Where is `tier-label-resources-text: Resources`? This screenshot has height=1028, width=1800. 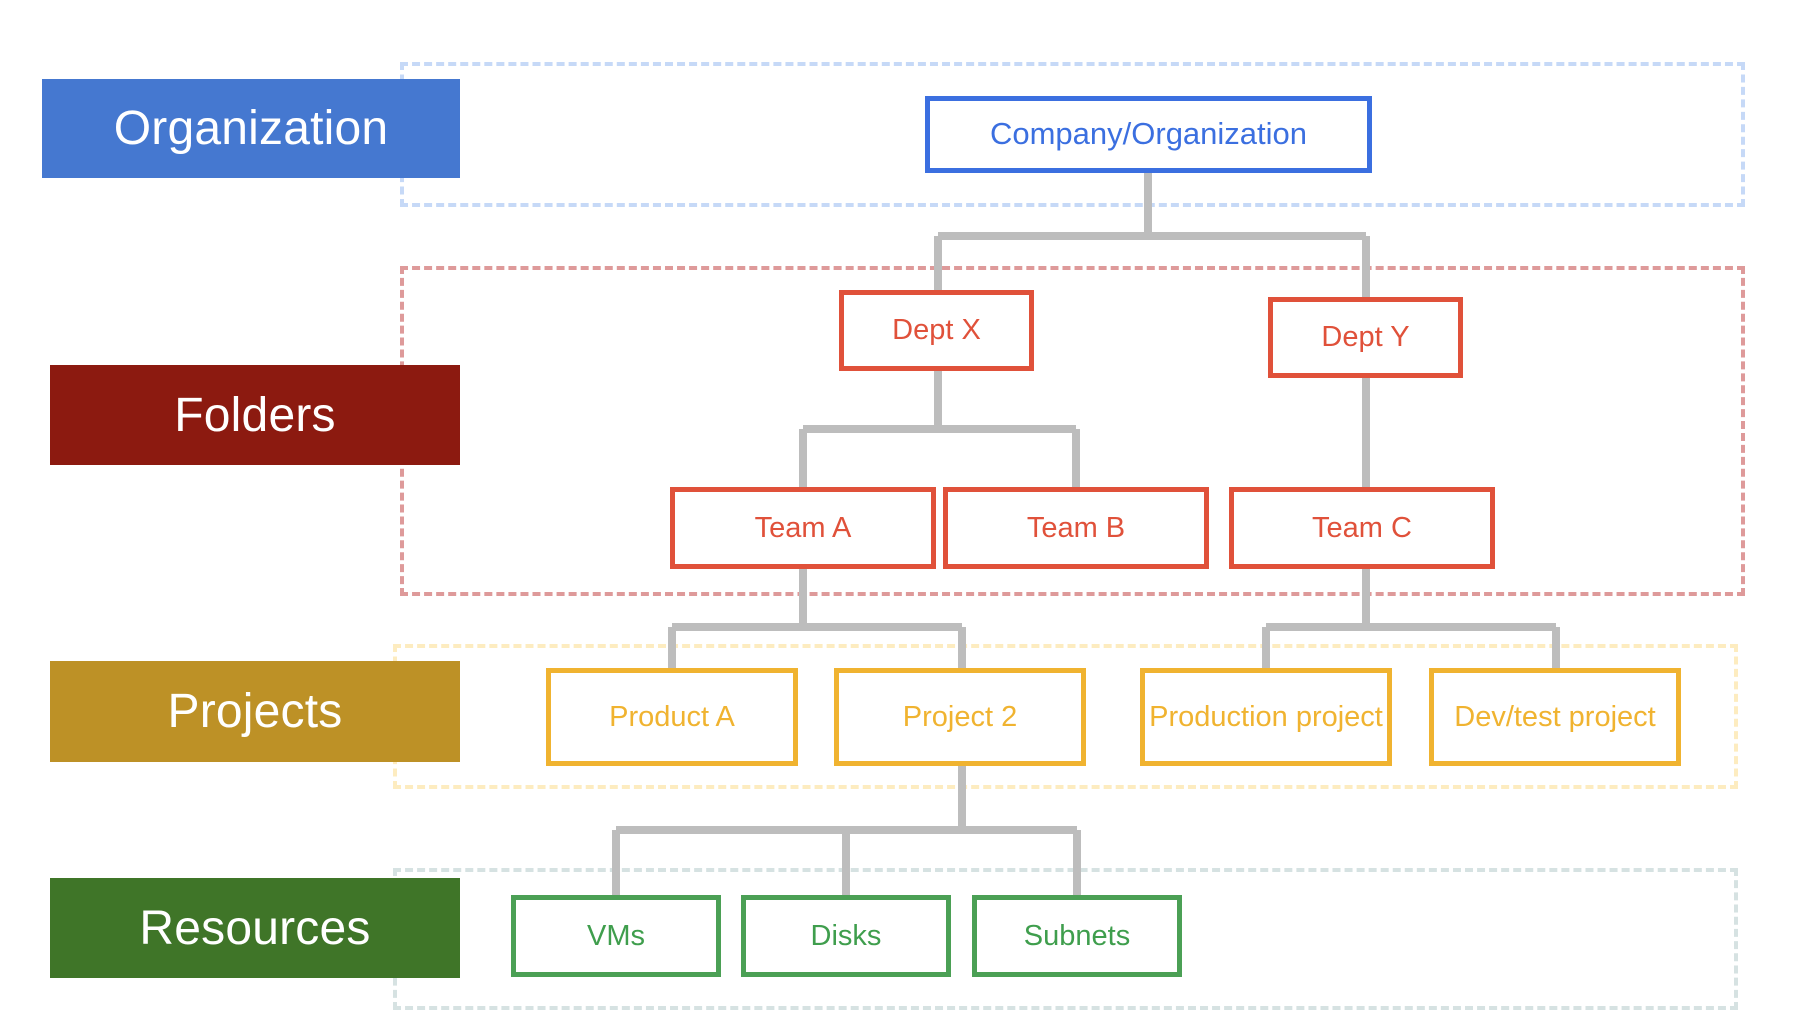 tier-label-resources-text: Resources is located at coordinates (255, 928).